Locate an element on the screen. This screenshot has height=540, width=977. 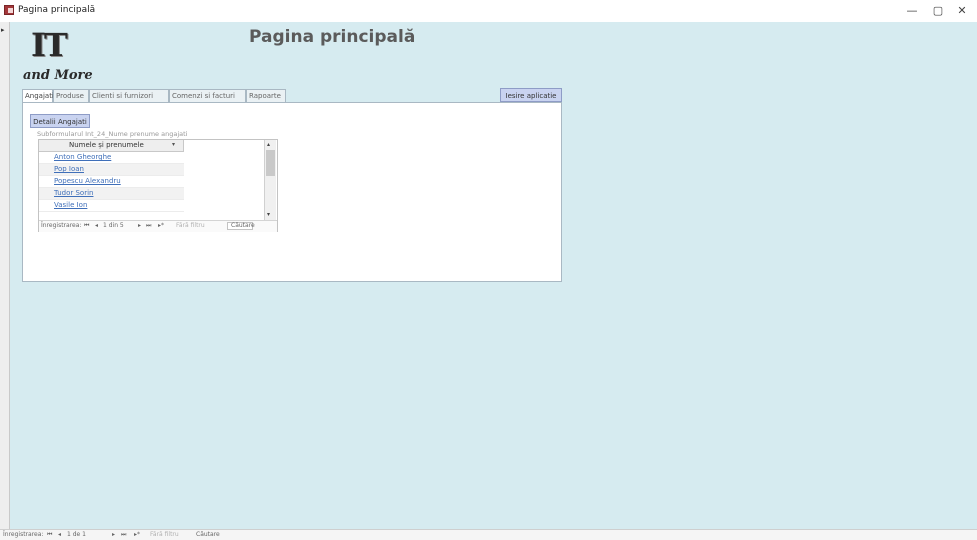
logo-text-and-more: and More is located at coordinates (58, 75).